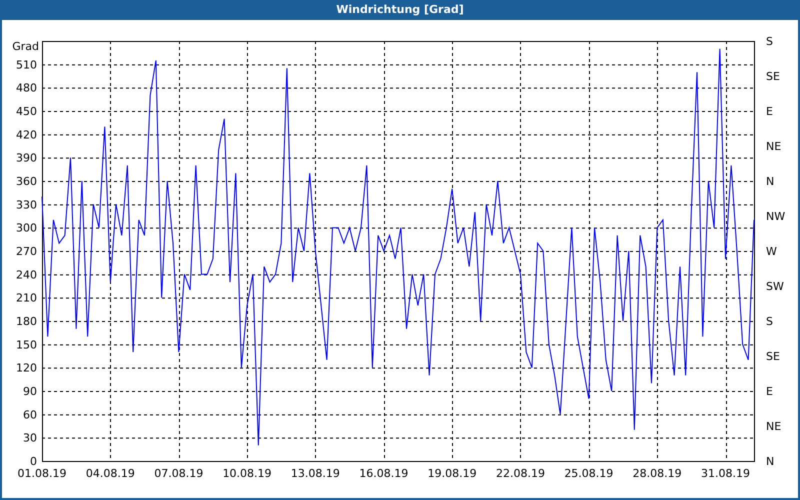  Describe the element at coordinates (771, 251) in the screenshot. I see `compass-label: W` at that location.